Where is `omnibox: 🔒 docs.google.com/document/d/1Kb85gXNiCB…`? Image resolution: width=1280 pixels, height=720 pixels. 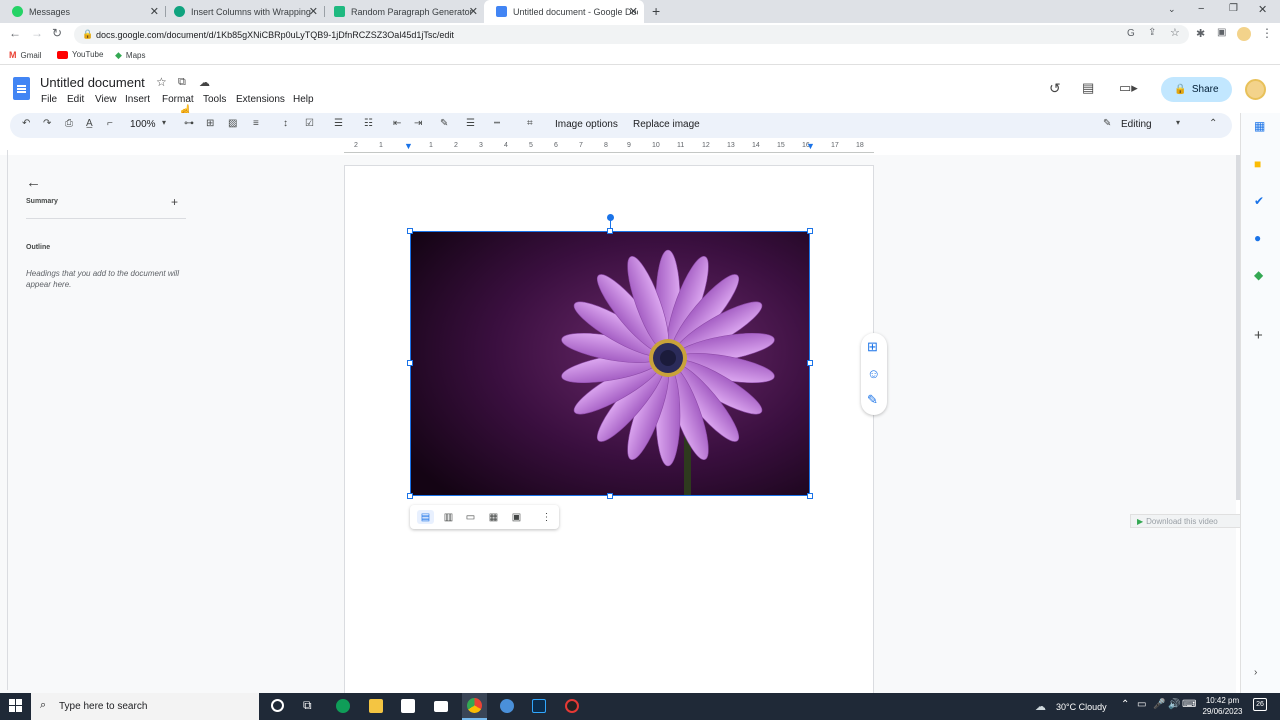
omnibox: 🔒 docs.google.com/document/d/1Kb85gXNiCB… is located at coordinates (631, 34).